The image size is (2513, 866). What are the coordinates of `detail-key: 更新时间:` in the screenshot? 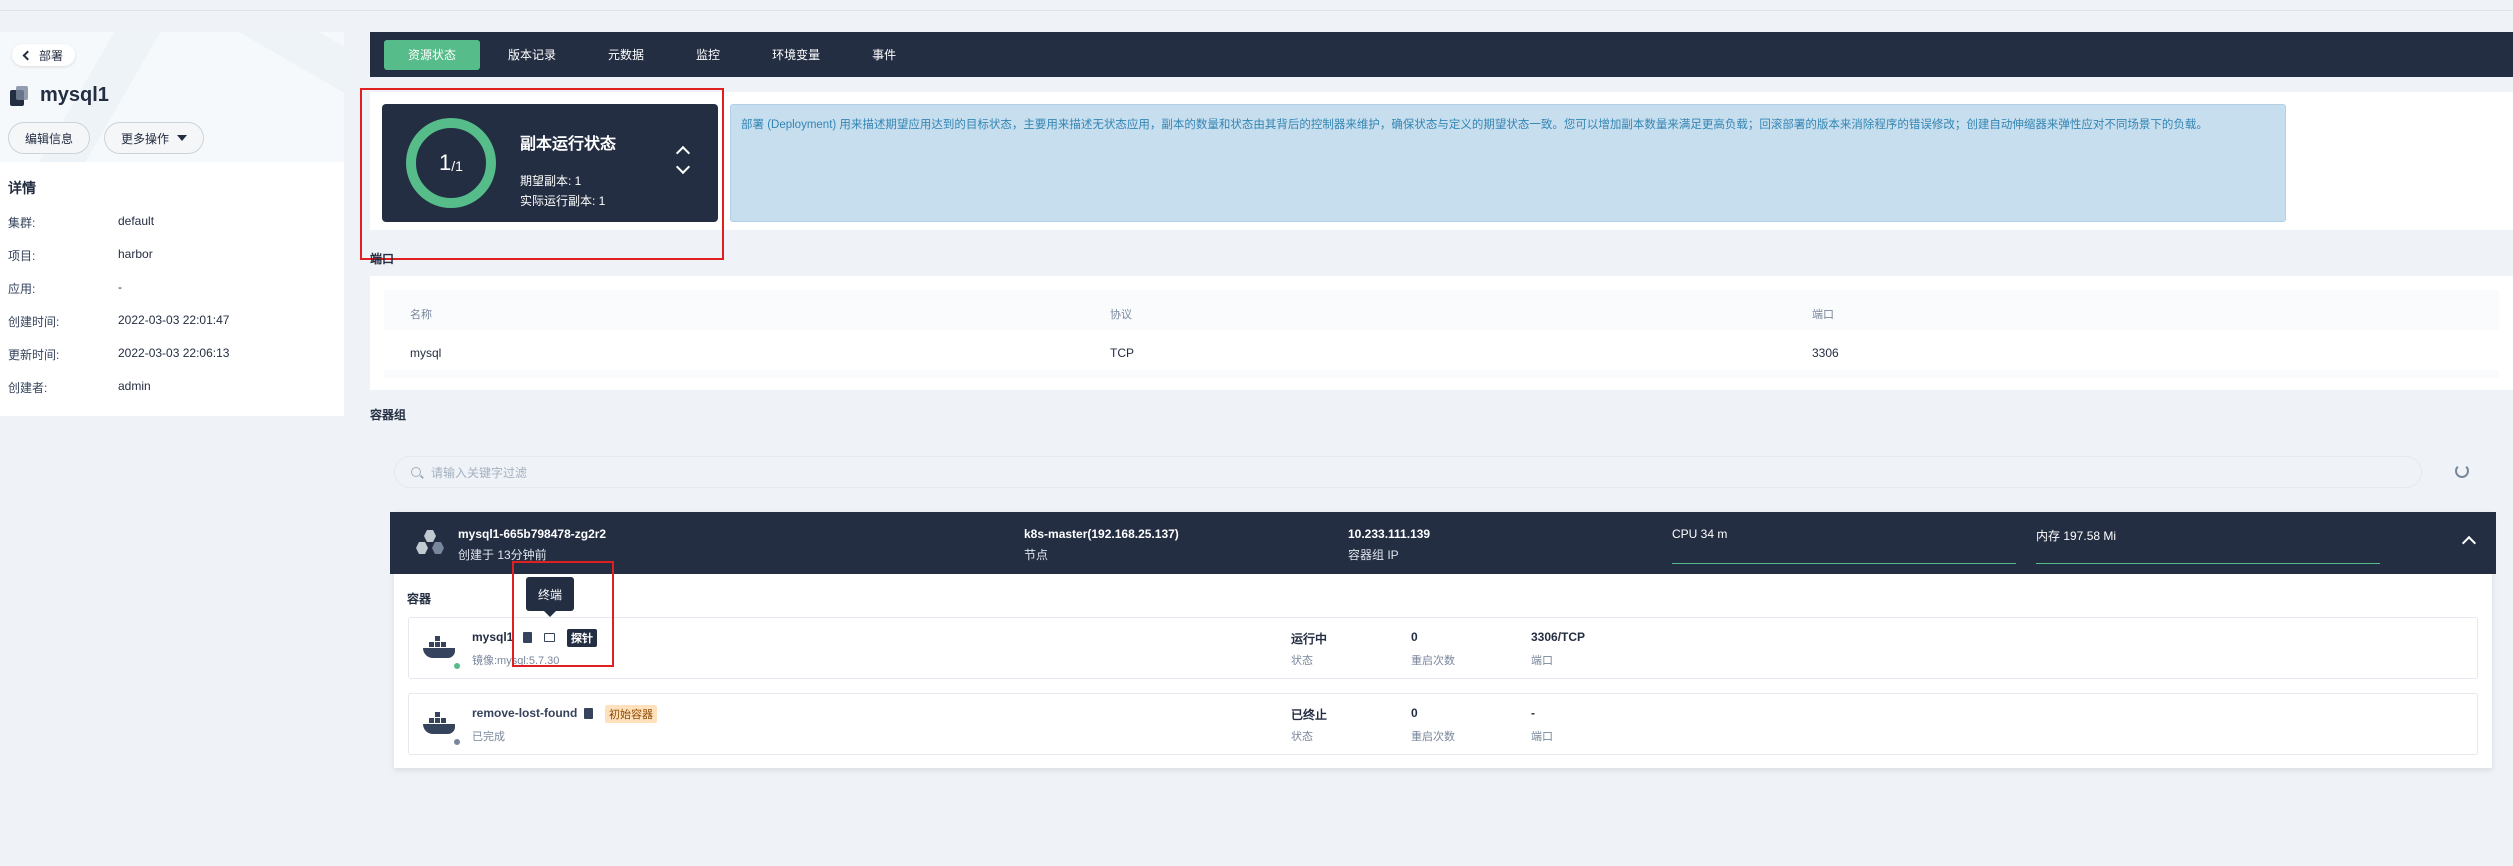 It's located at (34, 355).